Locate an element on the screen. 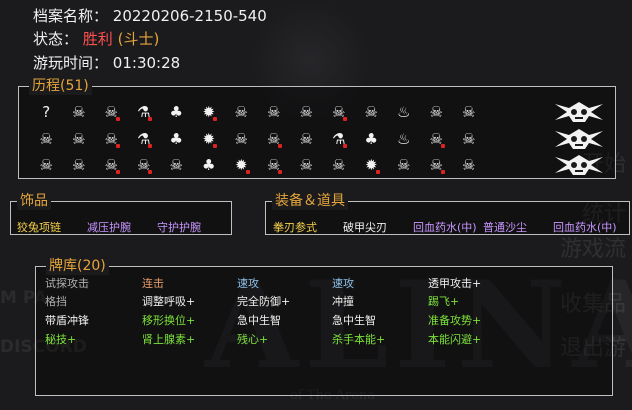 This screenshot has height=410, width=632. deck-card: 准备攻势+ is located at coordinates (454, 320).